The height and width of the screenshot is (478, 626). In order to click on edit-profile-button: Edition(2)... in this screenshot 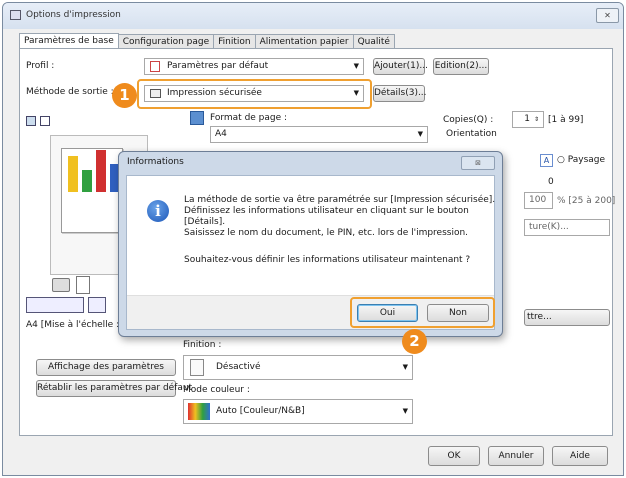, I will do `click(461, 66)`.